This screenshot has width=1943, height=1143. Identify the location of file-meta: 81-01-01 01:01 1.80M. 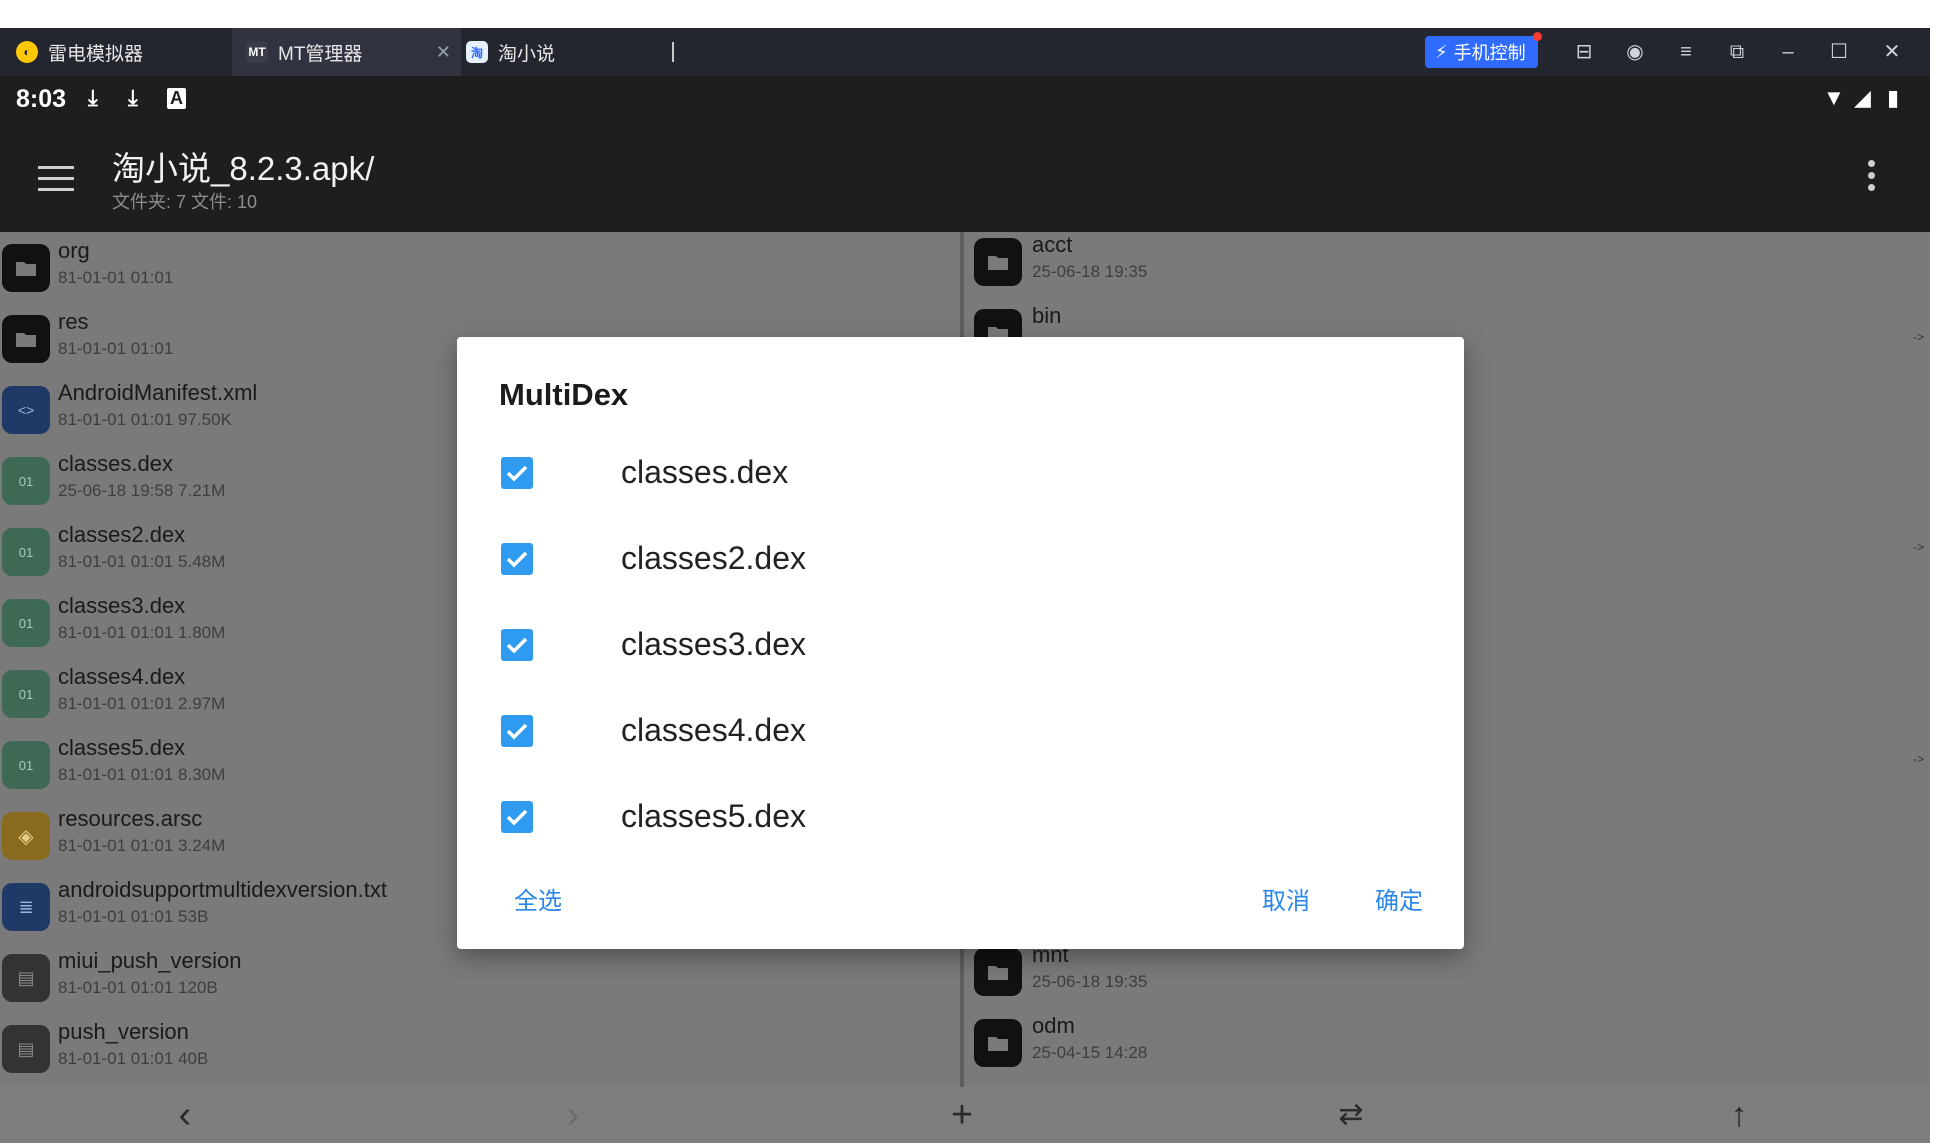
(142, 632).